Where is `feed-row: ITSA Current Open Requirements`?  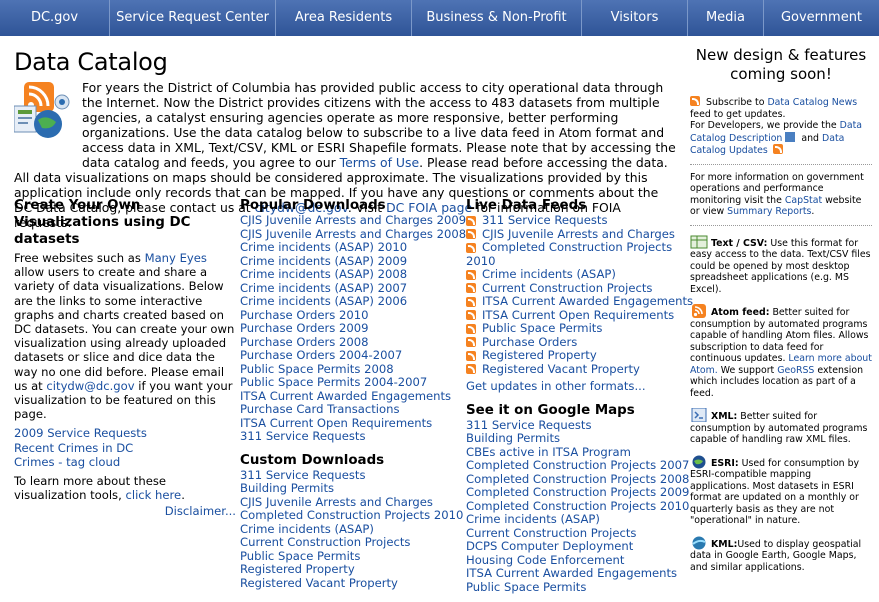
feed-row: ITSA Current Open Requirements is located at coordinates (577, 315).